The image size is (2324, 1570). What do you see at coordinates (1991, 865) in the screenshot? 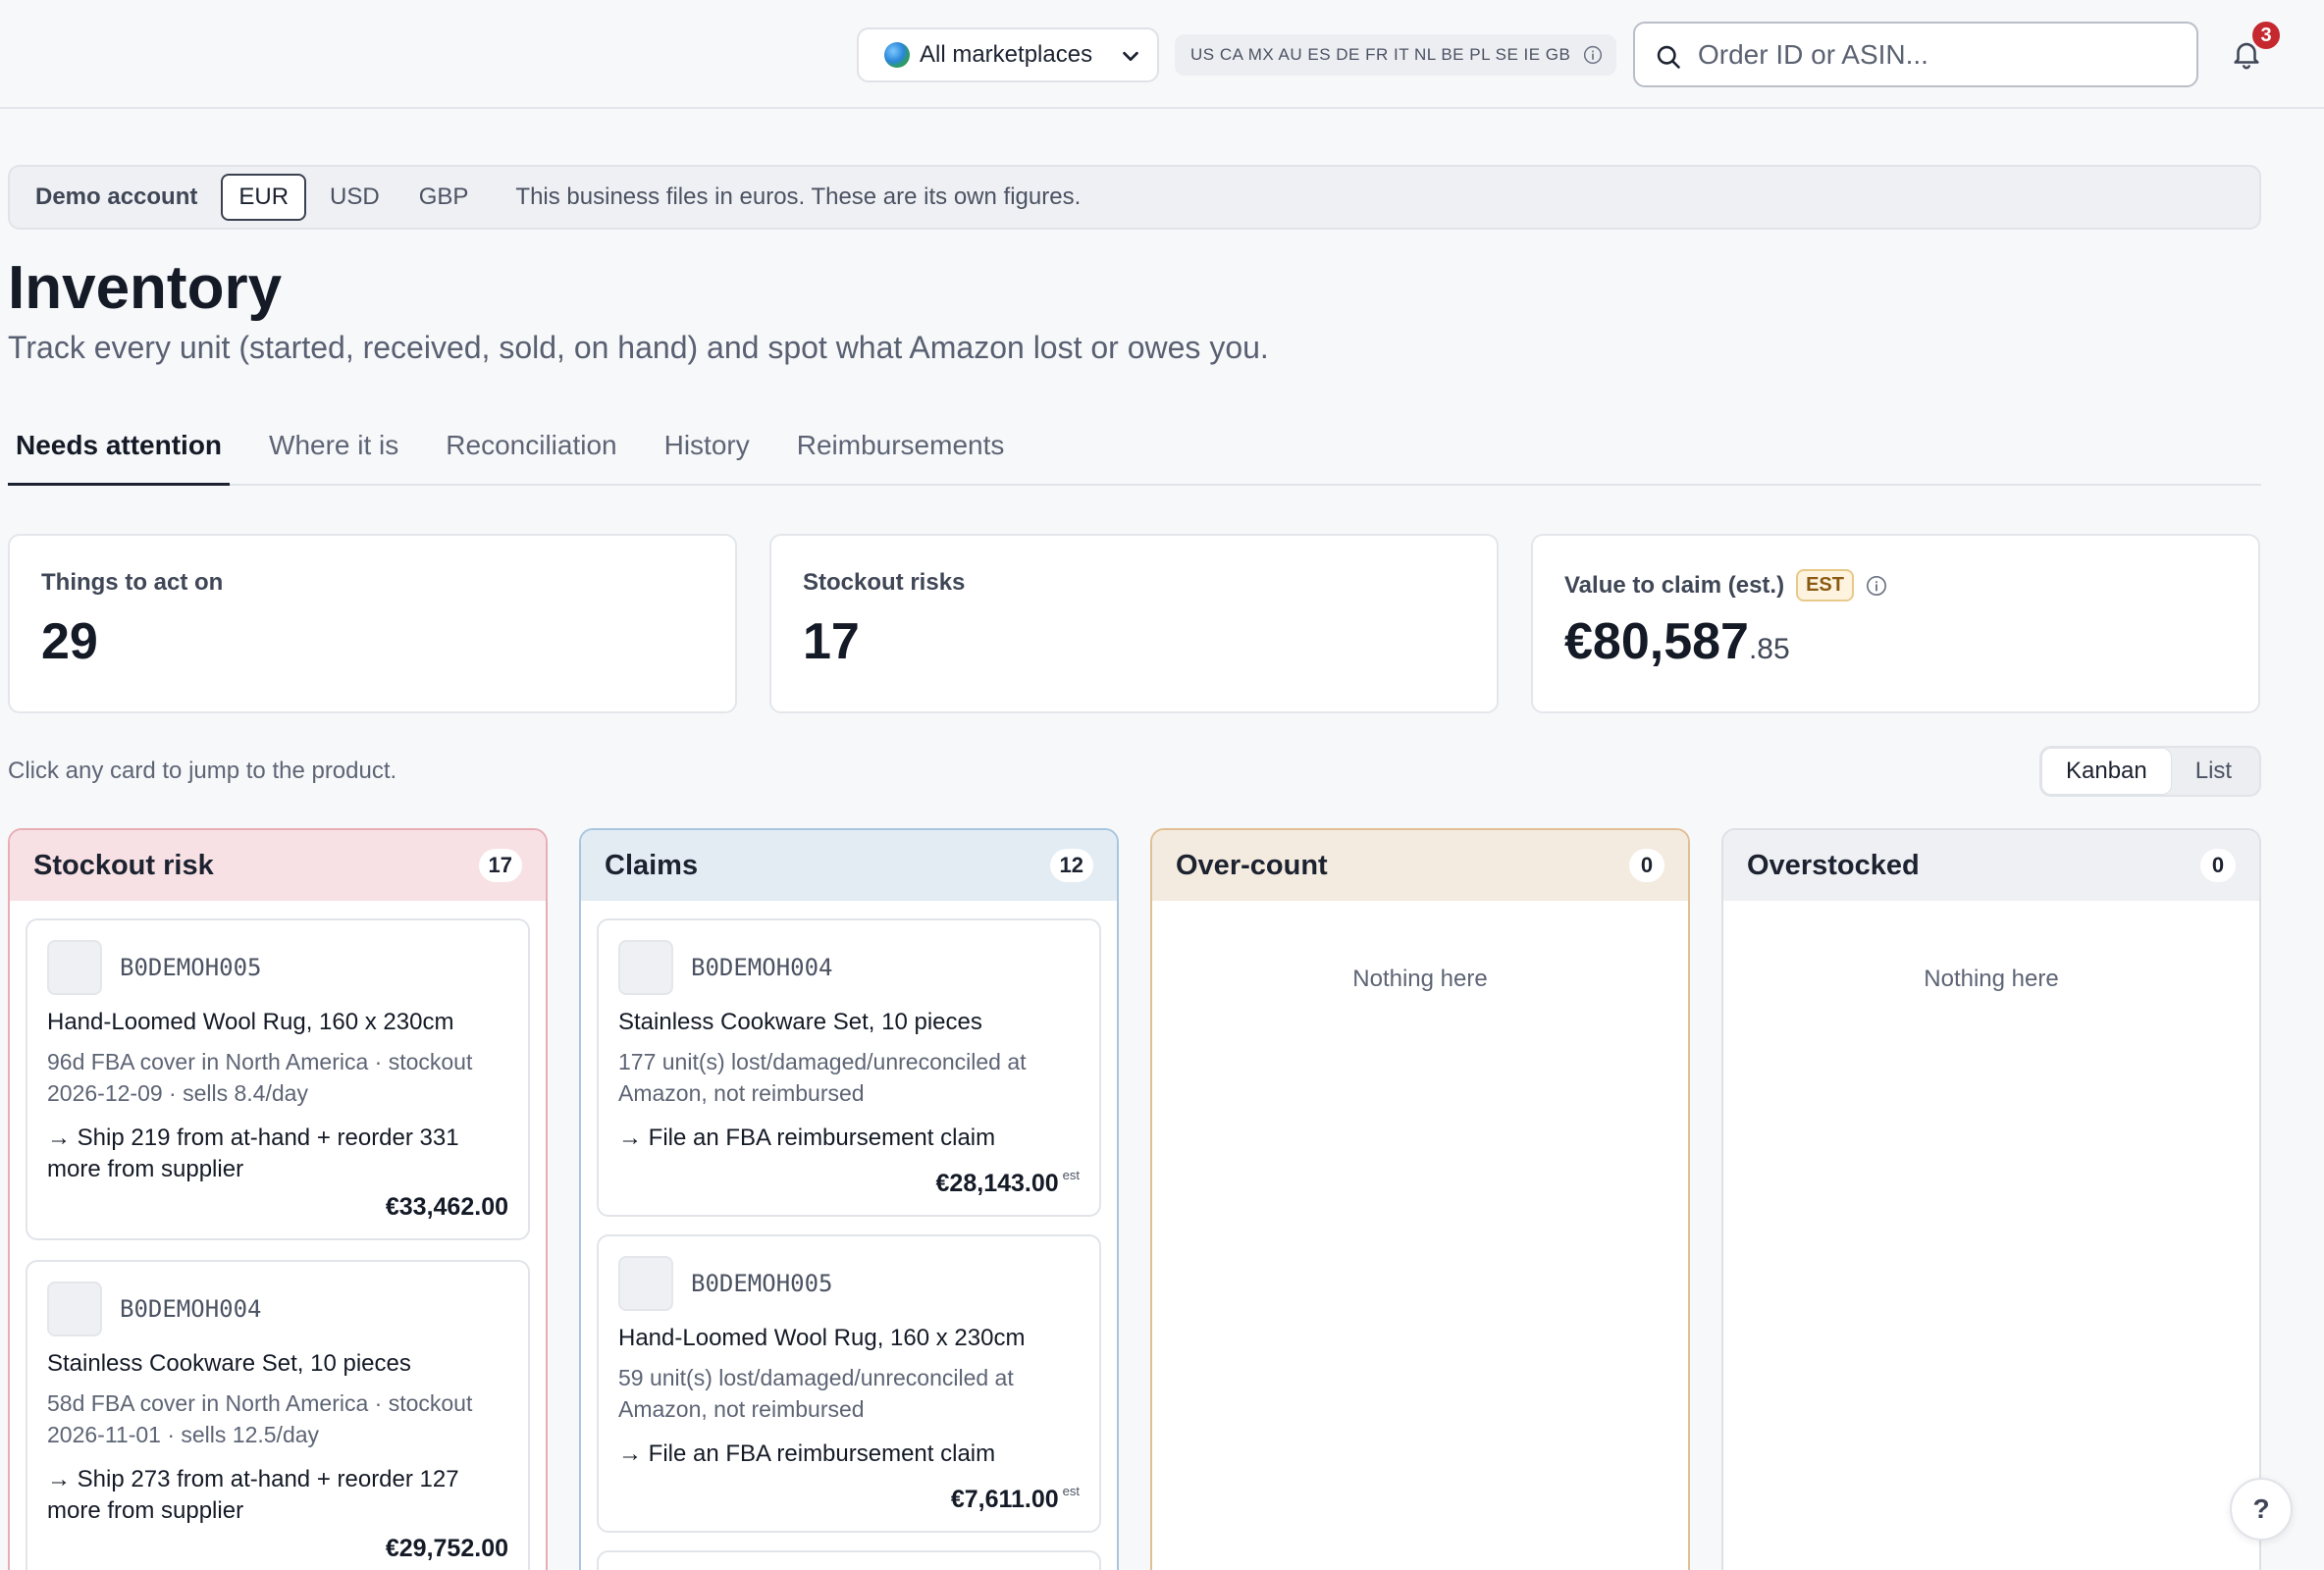
I see `column-header: Overstocked 0` at bounding box center [1991, 865].